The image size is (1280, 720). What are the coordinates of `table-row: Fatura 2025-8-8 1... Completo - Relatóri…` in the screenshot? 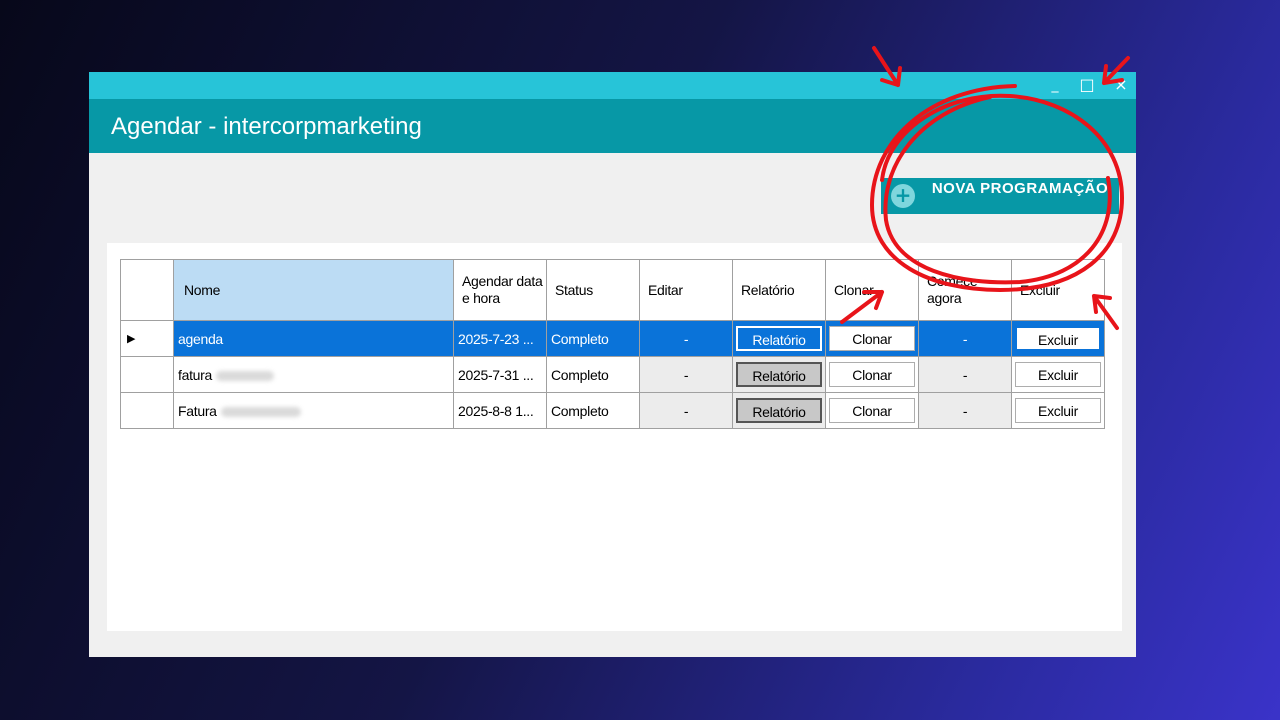 It's located at (612, 410).